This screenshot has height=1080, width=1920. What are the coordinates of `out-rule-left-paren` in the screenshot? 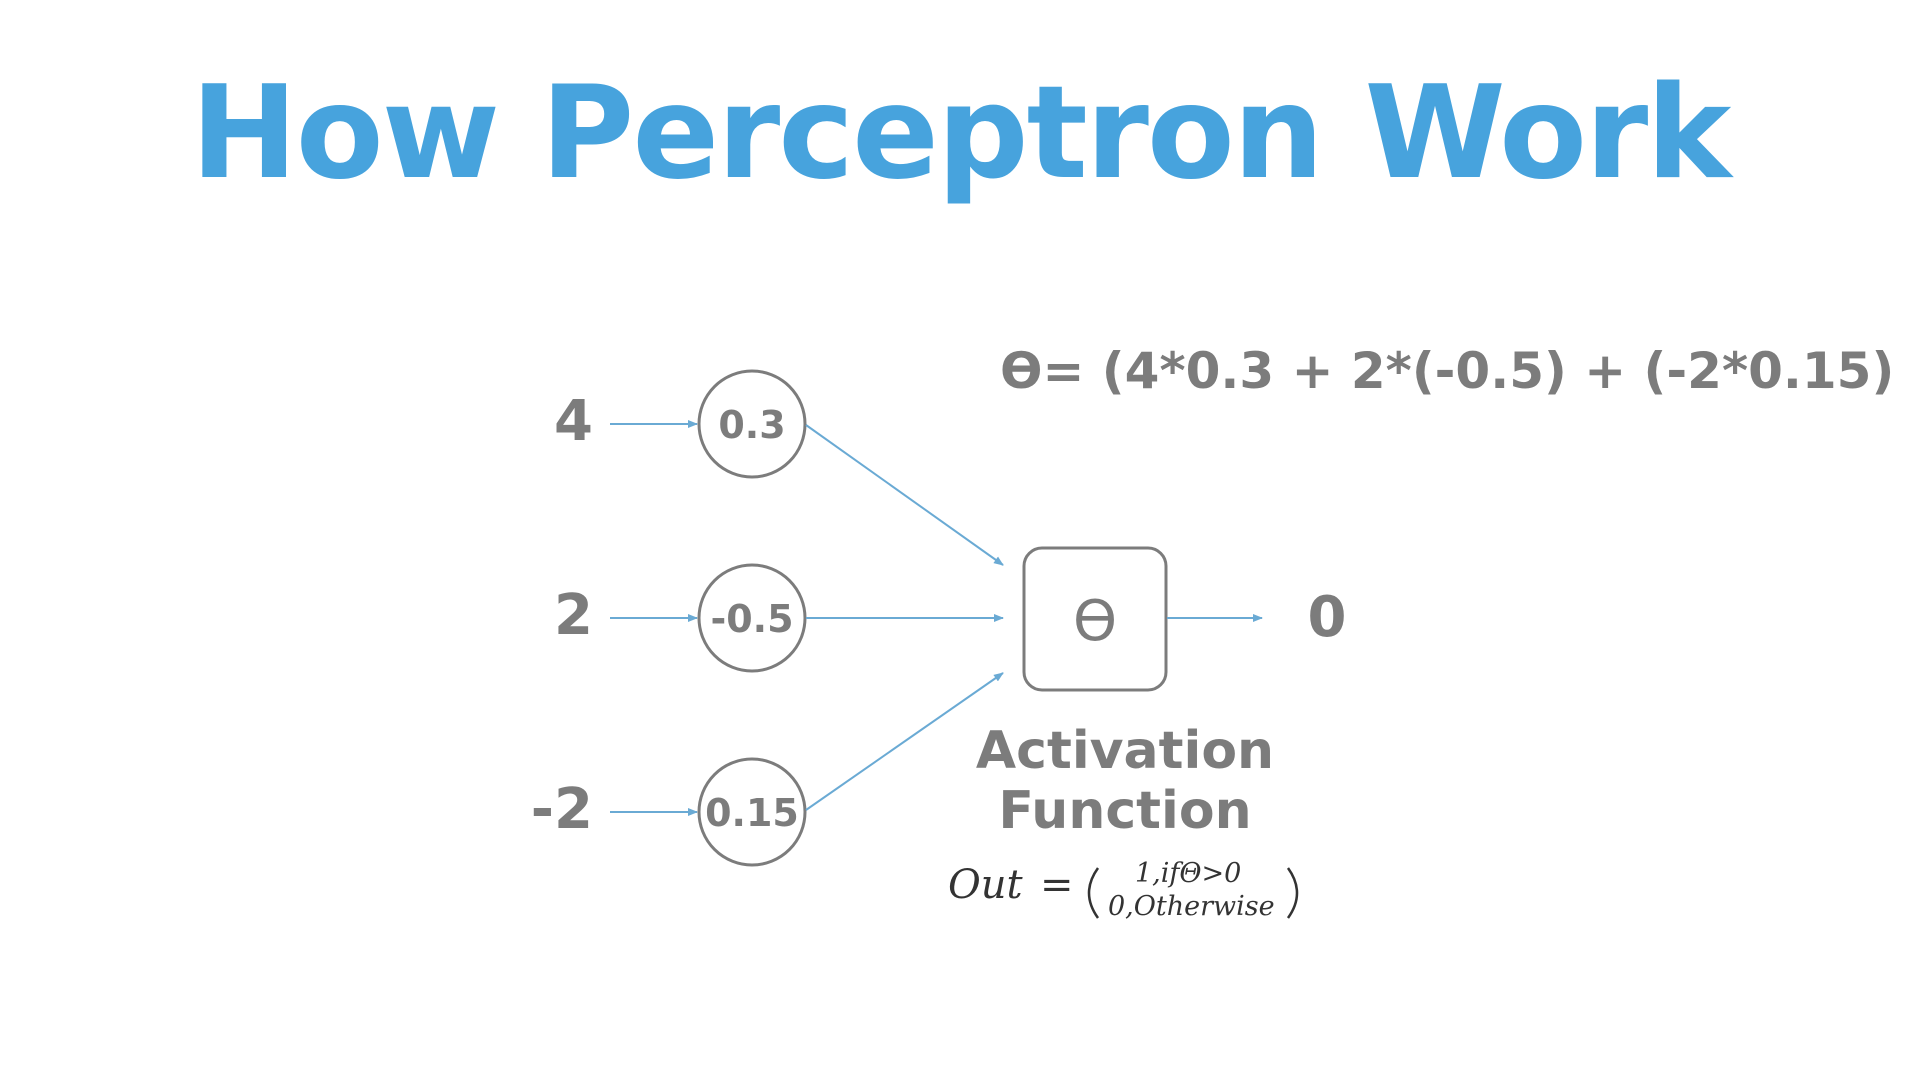 It's located at (1093, 893).